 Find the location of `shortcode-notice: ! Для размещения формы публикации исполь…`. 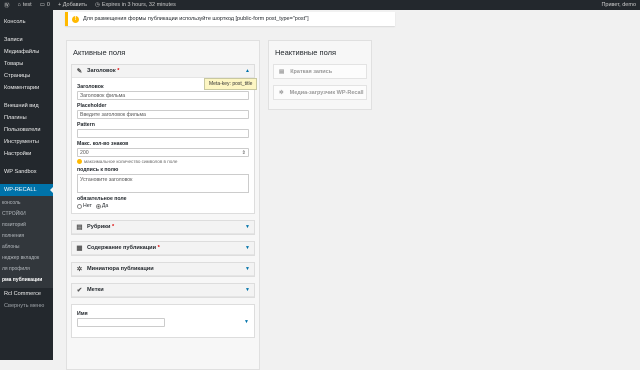

shortcode-notice: ! Для размещения формы публикации исполь… is located at coordinates (230, 19).